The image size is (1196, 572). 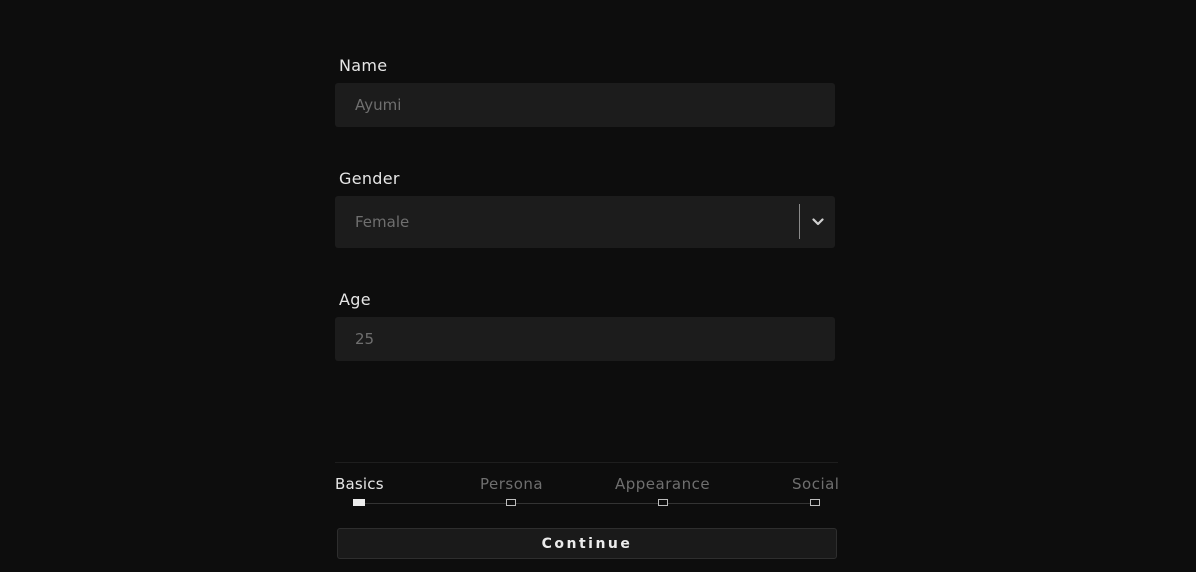 I want to click on continue-button: Continue, so click(x=587, y=543).